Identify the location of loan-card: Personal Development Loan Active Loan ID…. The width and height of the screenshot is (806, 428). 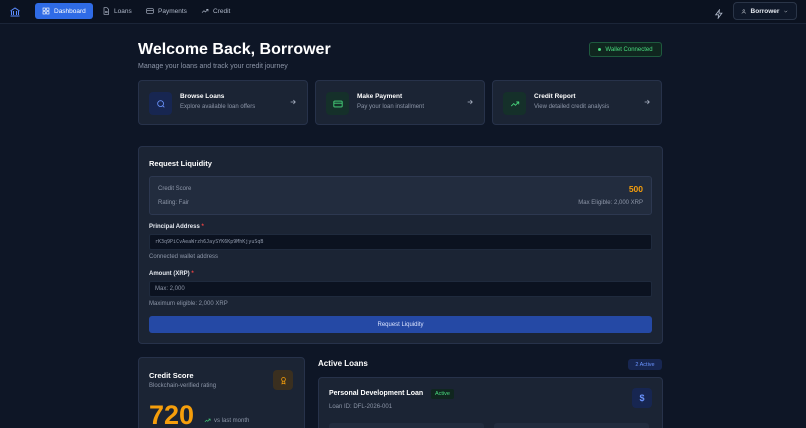
(490, 402).